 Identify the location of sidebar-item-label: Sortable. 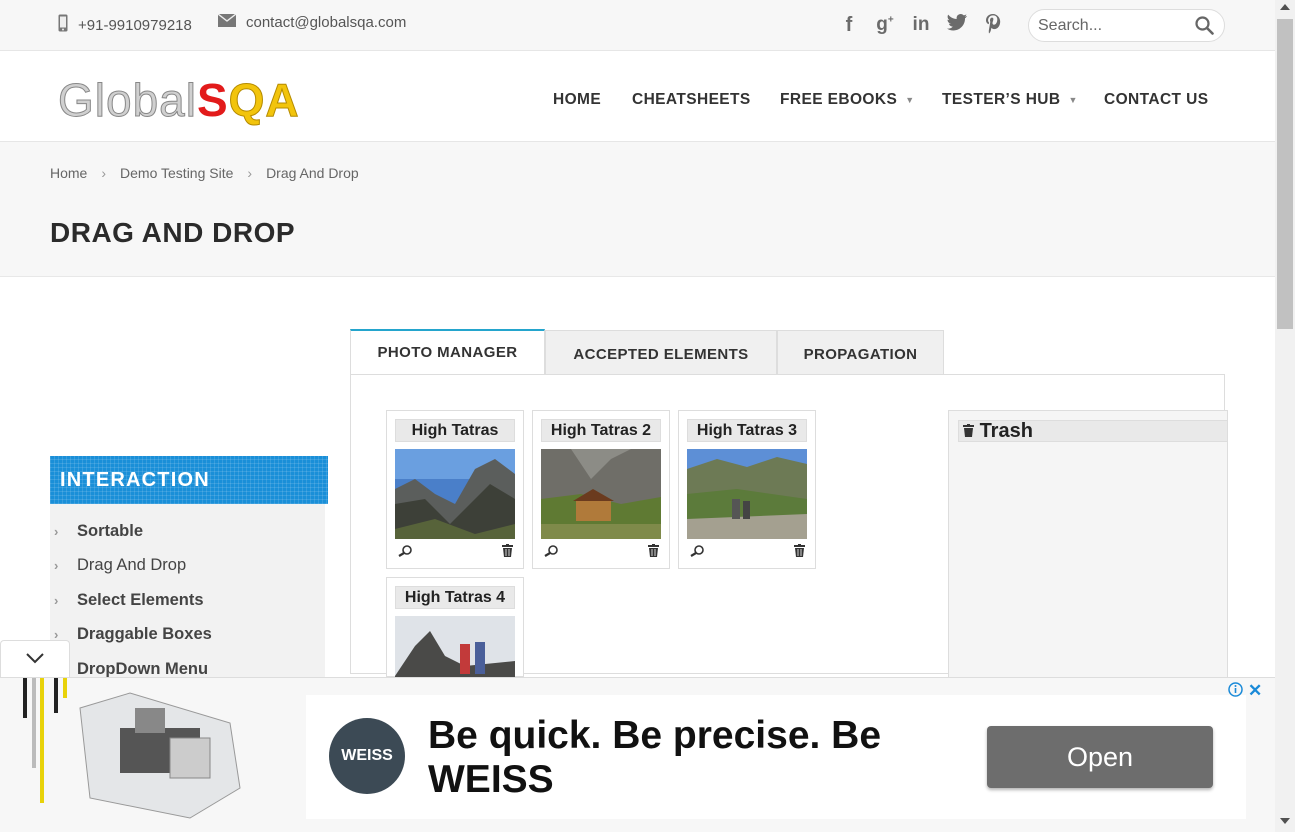
(110, 530).